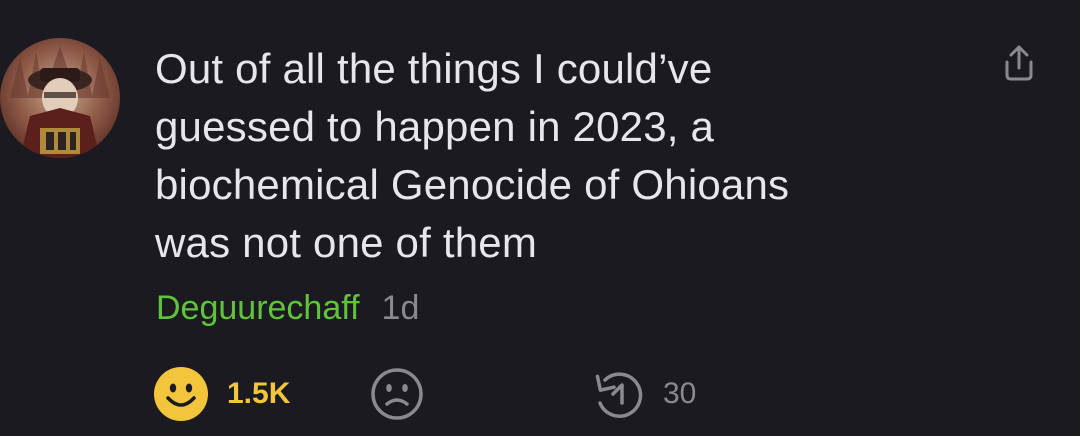 This screenshot has height=436, width=1080. I want to click on reply-icon, so click(619, 395).